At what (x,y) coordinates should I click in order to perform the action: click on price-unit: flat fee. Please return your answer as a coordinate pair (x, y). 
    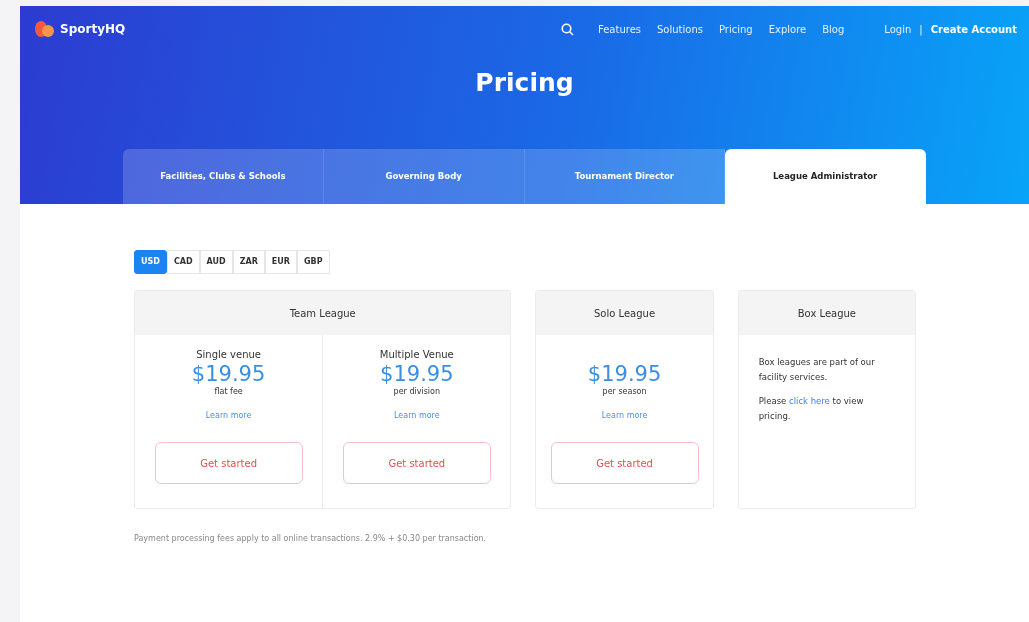
    Looking at the image, I should click on (228, 392).